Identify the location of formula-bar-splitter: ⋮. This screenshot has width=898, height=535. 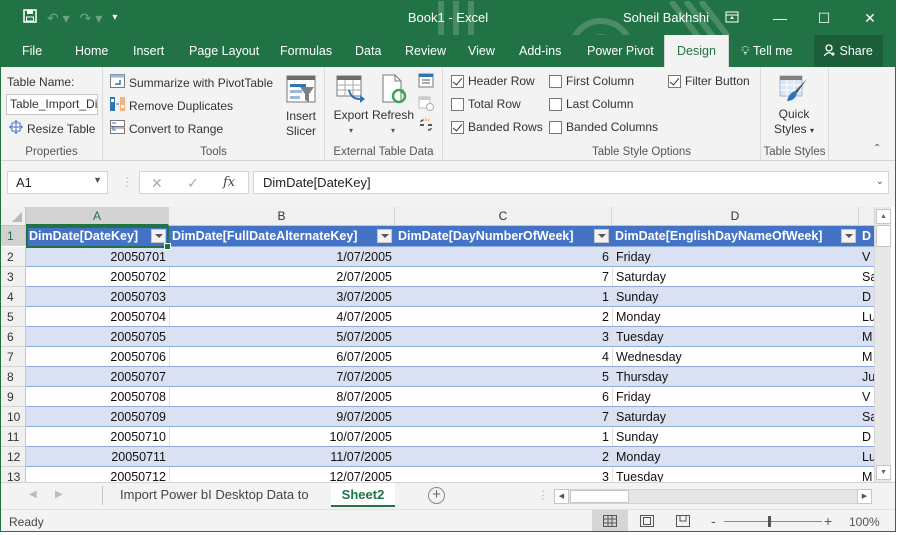
(127, 182).